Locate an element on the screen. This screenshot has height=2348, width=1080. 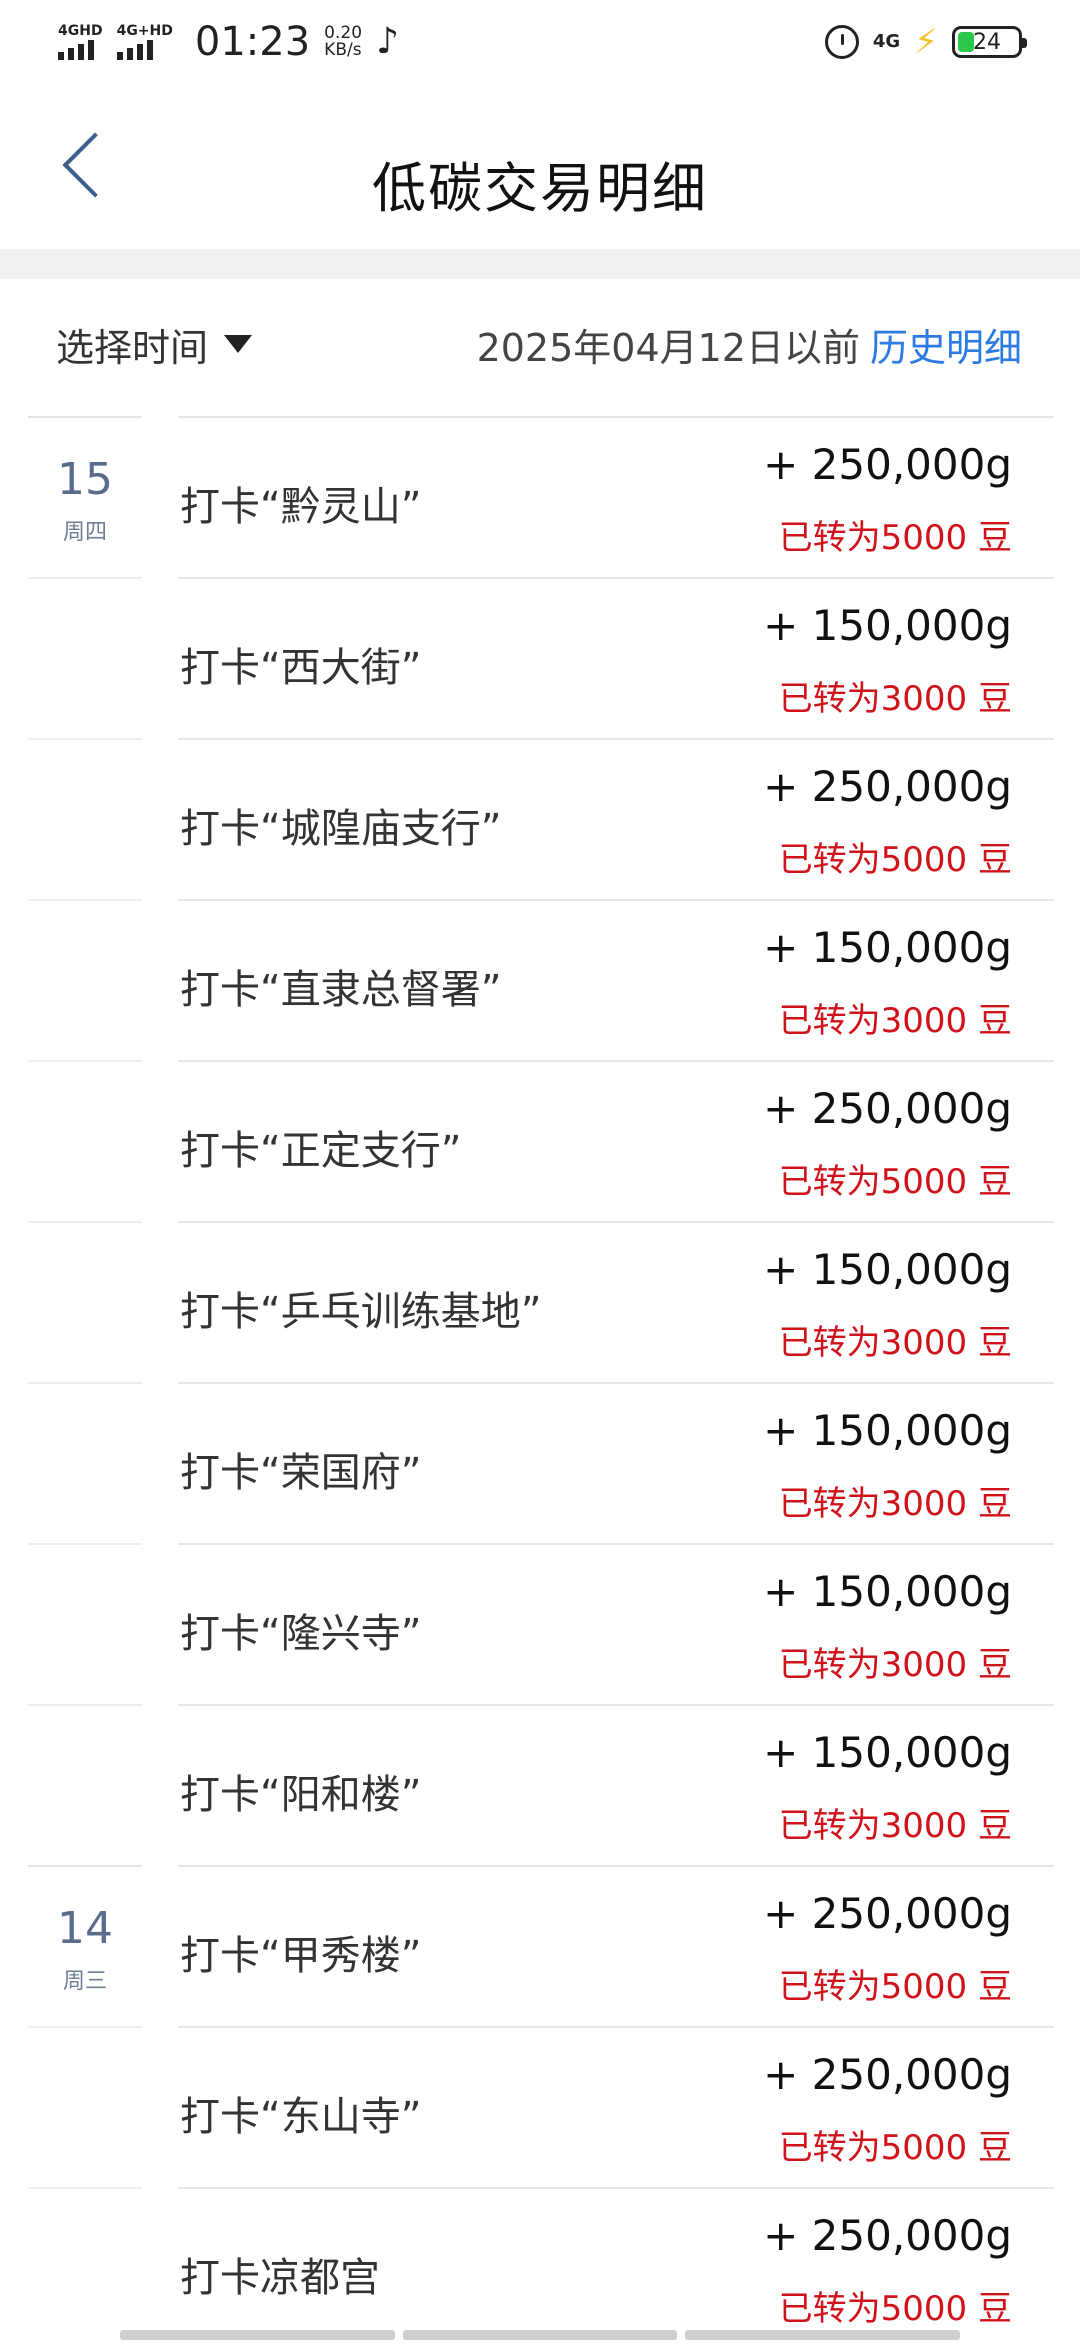
date-weekday: 周四 is located at coordinates (84, 532).